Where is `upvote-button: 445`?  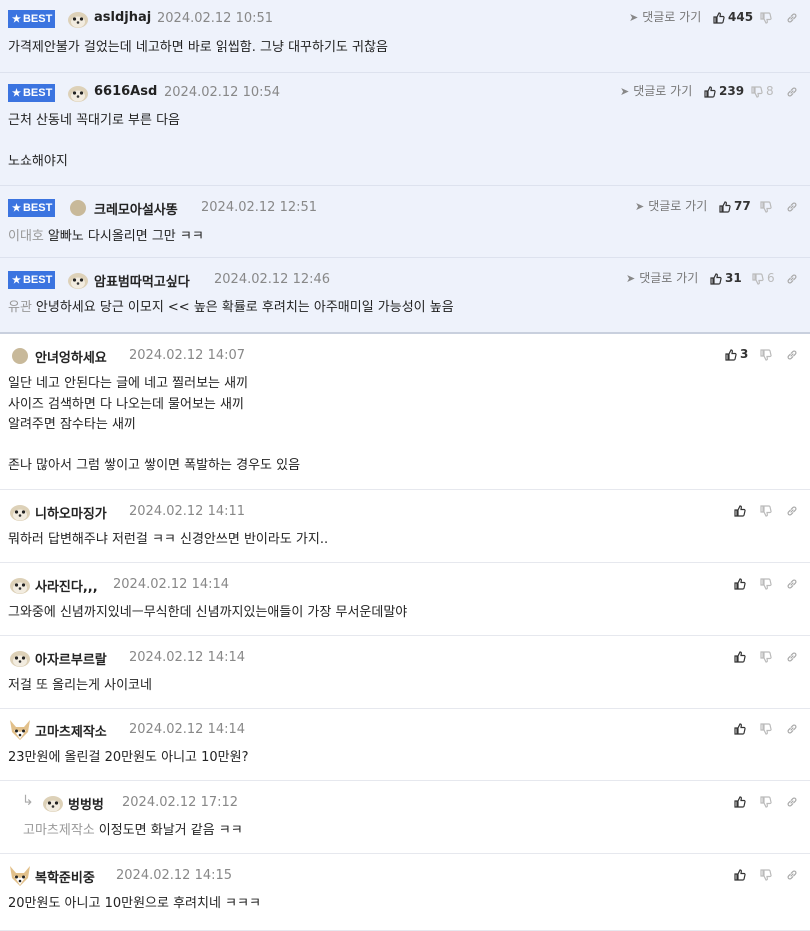 upvote-button: 445 is located at coordinates (733, 17).